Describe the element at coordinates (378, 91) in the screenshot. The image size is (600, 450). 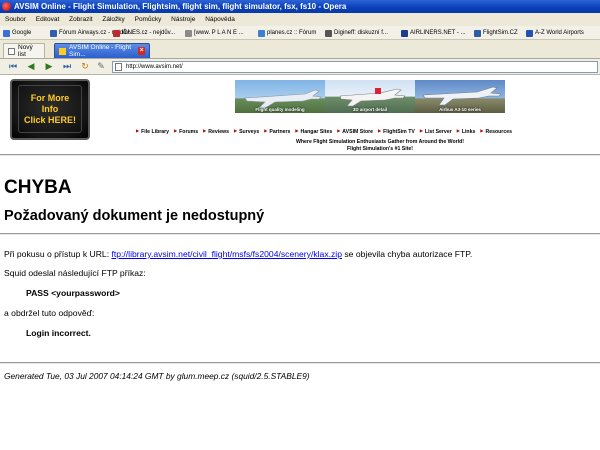
I see `tail-mark` at that location.